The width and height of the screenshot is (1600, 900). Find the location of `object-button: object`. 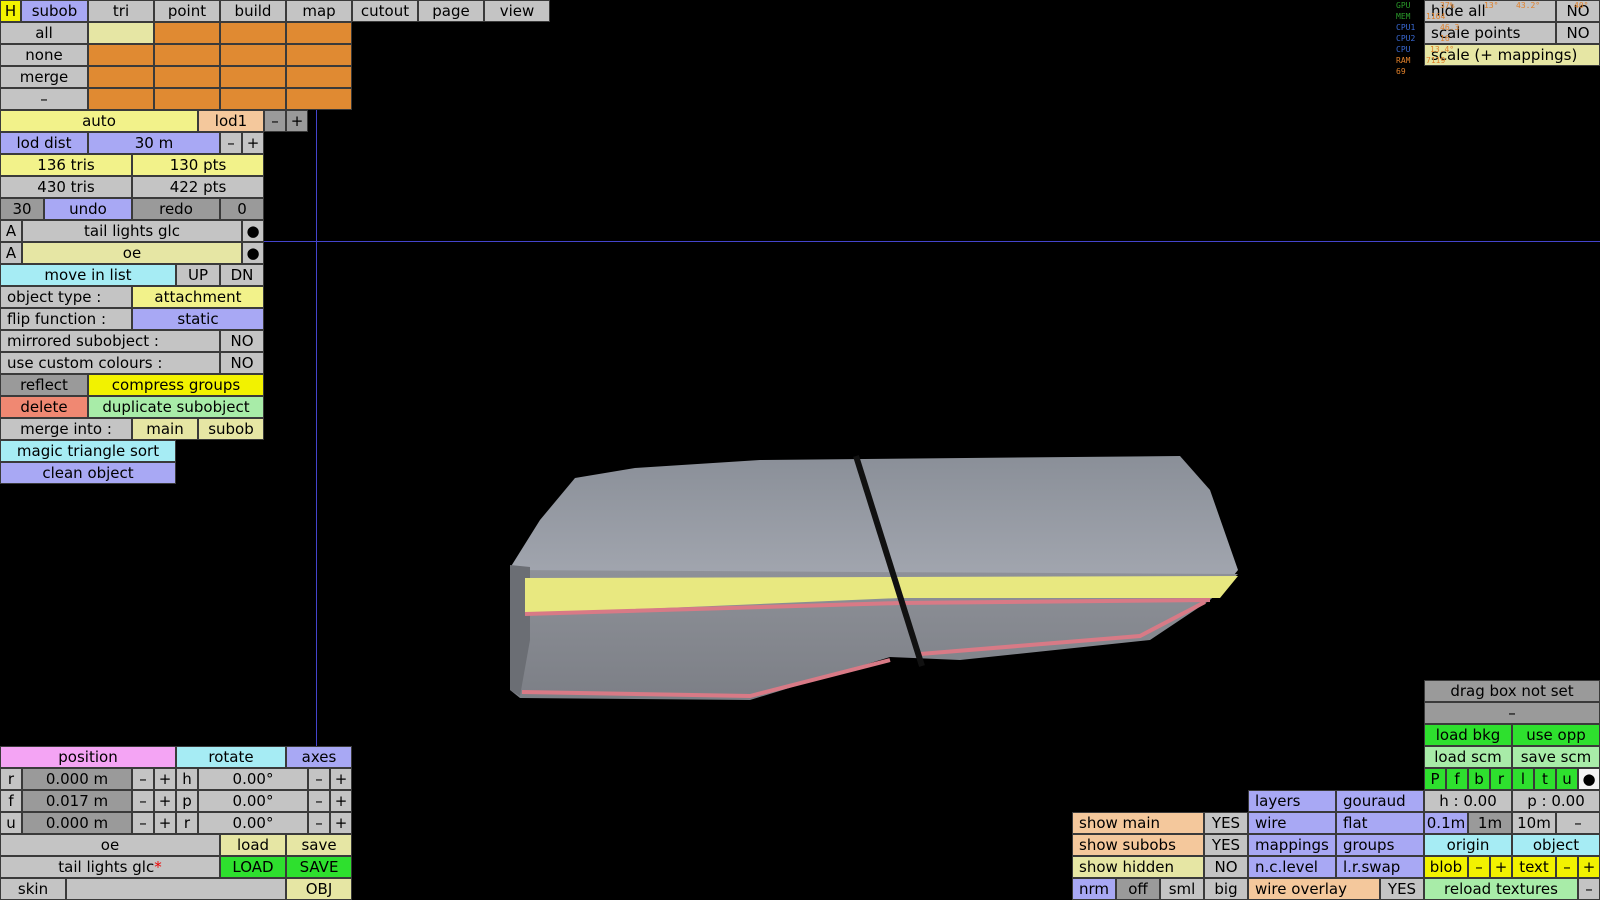

object-button: object is located at coordinates (1556, 845).